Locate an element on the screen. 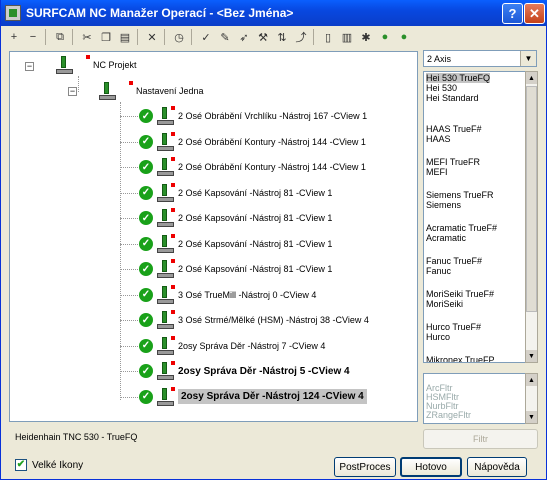 The height and width of the screenshot is (480, 547). post-icon: ▥ is located at coordinates (347, 37).